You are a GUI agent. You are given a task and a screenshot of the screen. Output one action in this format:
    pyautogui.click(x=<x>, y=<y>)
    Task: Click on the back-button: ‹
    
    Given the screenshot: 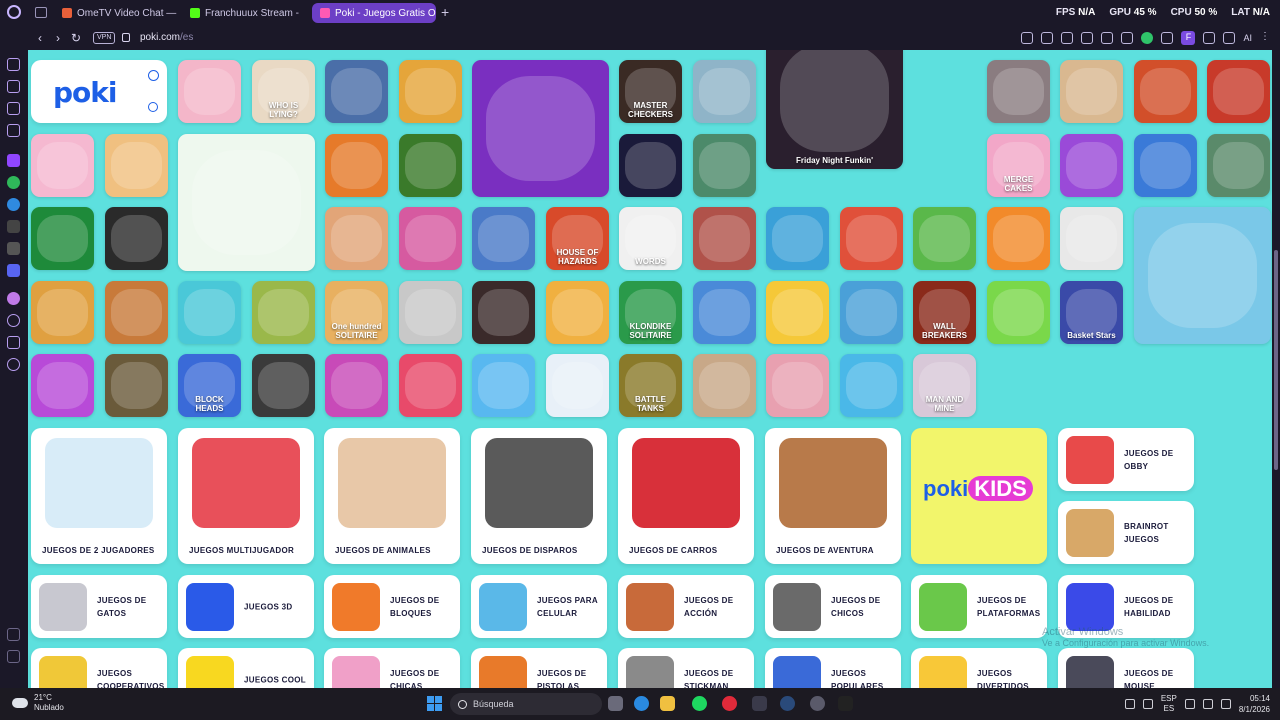 What is the action you would take?
    pyautogui.click(x=40, y=38)
    